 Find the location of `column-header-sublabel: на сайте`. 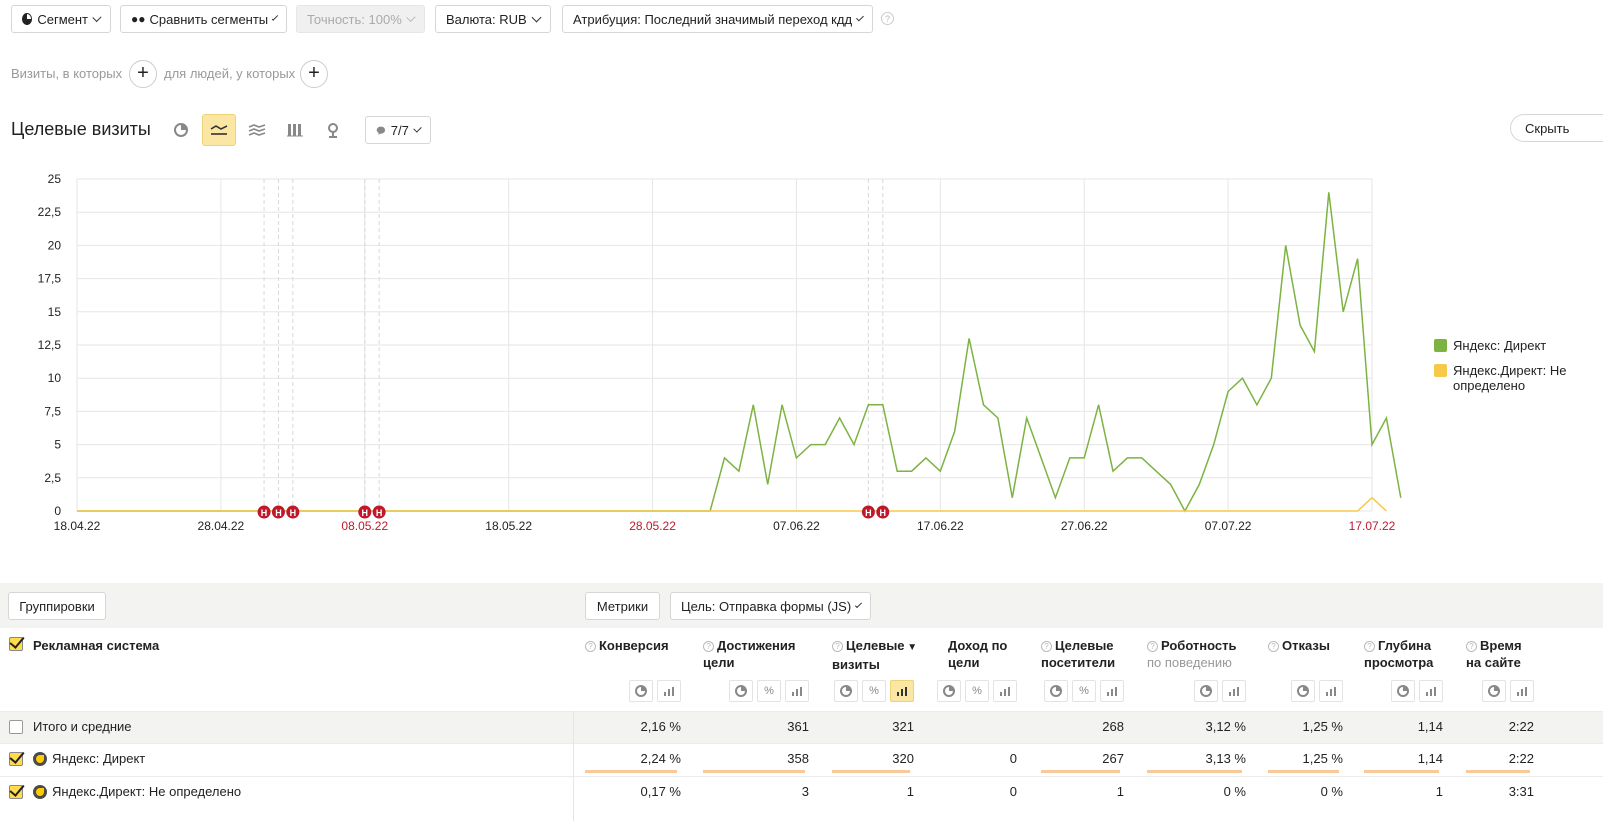

column-header-sublabel: на сайте is located at coordinates (1493, 662).